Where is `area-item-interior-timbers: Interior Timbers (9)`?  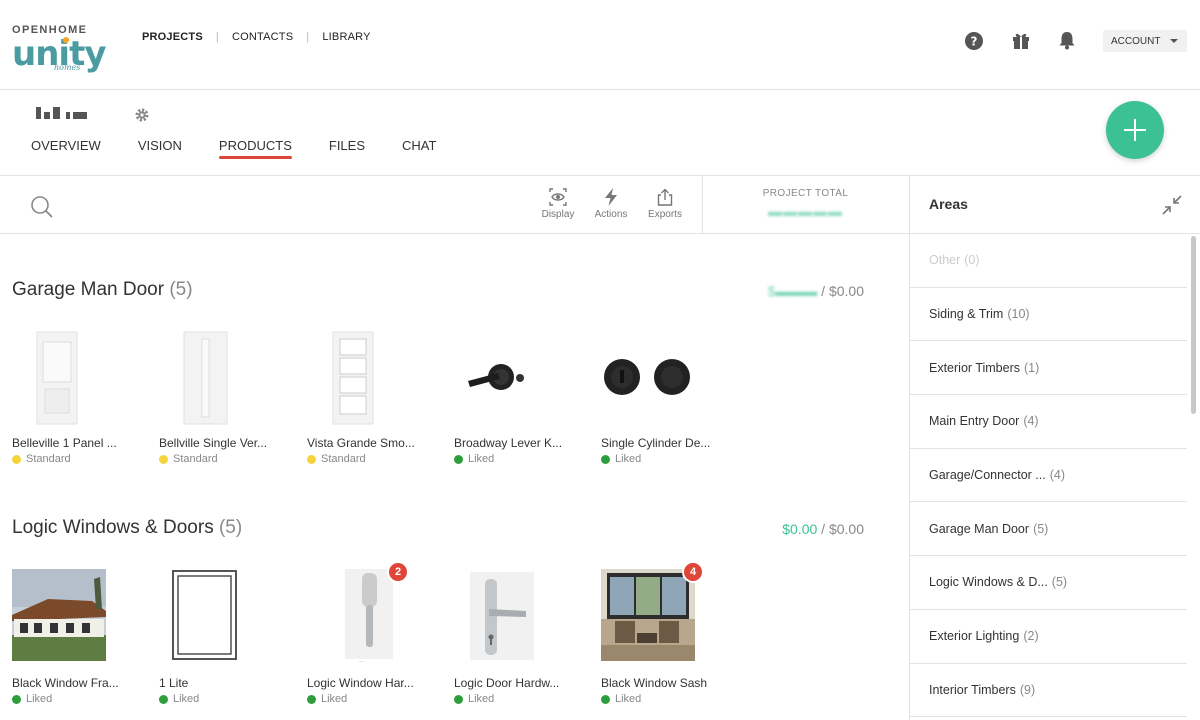
area-item-interior-timbers: Interior Timbers (9) is located at coordinates (1048, 691).